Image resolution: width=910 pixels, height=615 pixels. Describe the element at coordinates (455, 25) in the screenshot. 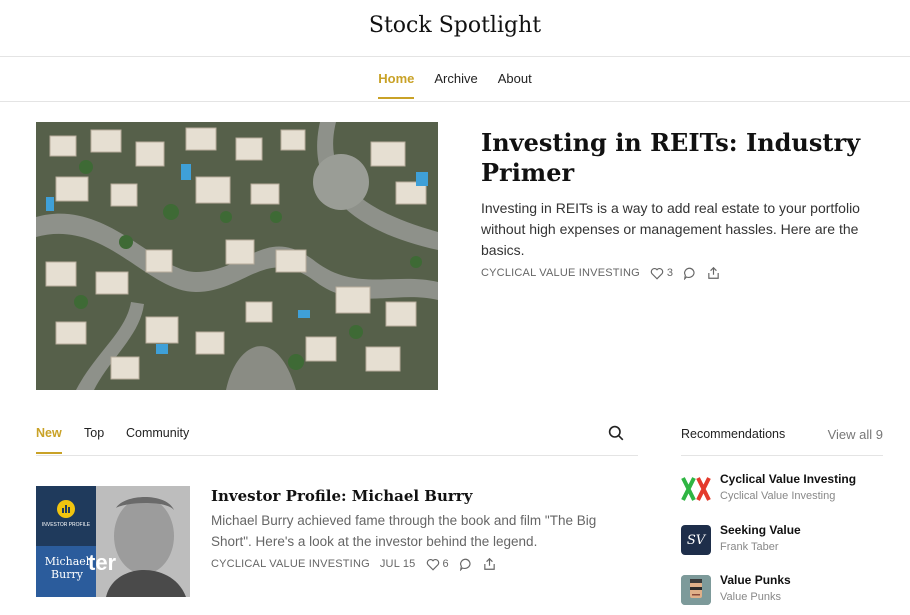

I see `publication-title: Stock Spotlight` at that location.